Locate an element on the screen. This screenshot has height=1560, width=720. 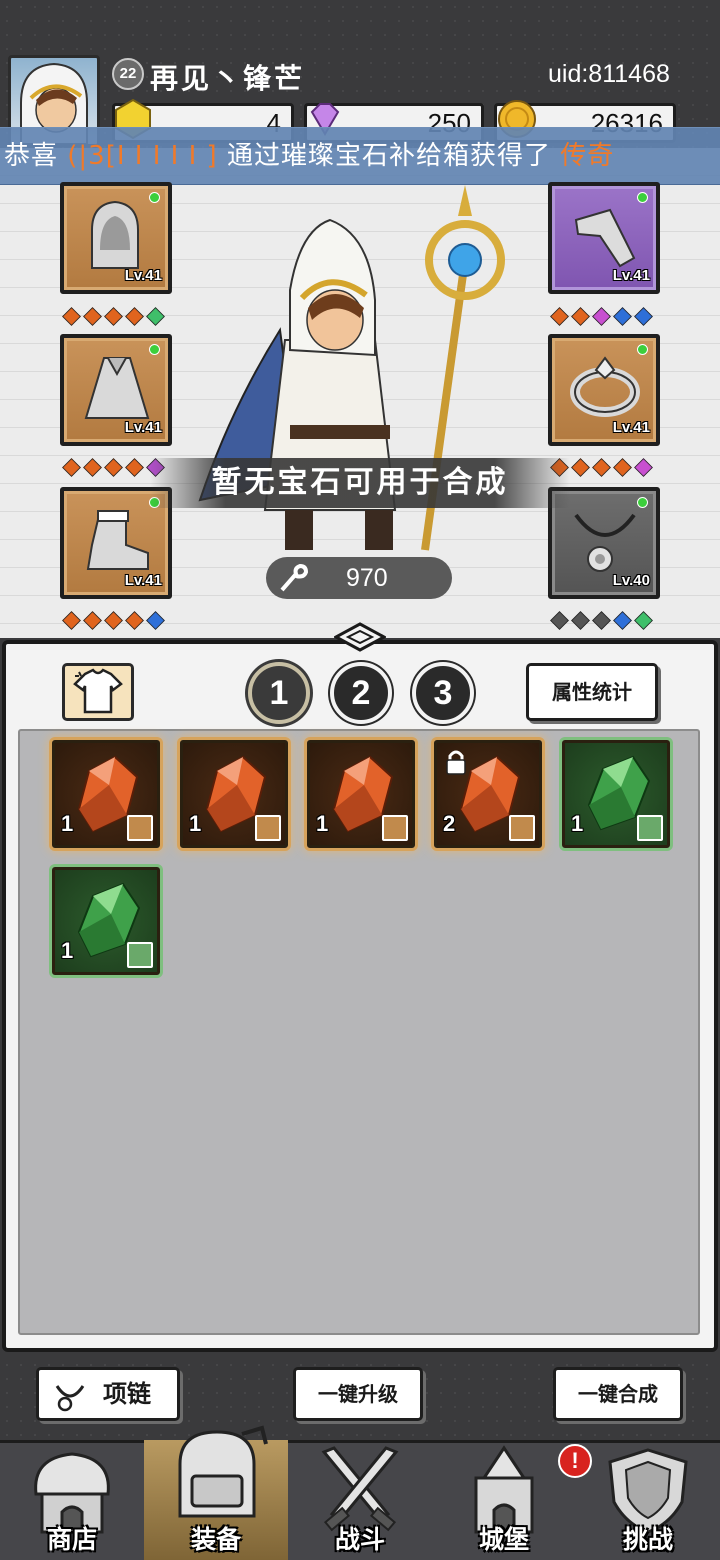
nav-challenge-label: 挑战 is located at coordinates (647, 1539).